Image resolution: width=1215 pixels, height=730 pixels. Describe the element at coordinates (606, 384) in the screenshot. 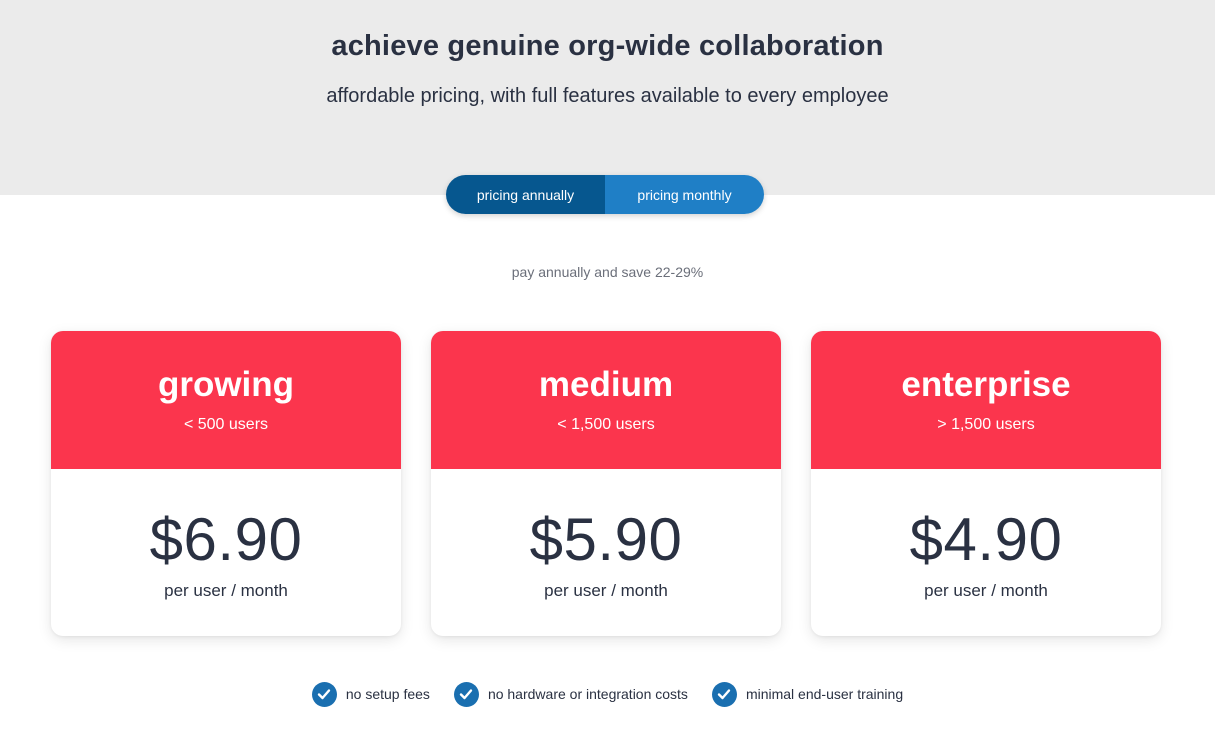

I see `plan-name: medium` at that location.